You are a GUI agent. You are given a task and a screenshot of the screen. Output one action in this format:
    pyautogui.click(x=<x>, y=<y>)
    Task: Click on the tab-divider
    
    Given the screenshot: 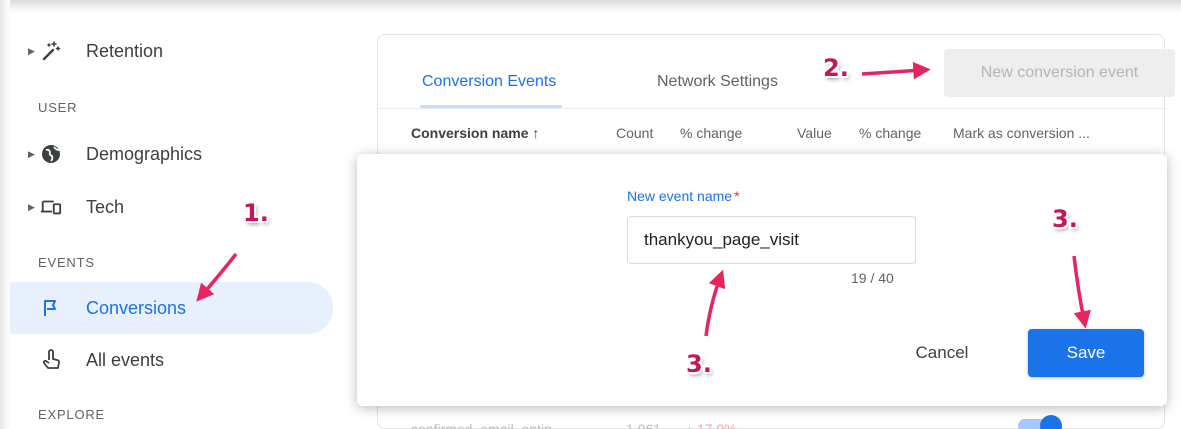 What is the action you would take?
    pyautogui.click(x=771, y=108)
    